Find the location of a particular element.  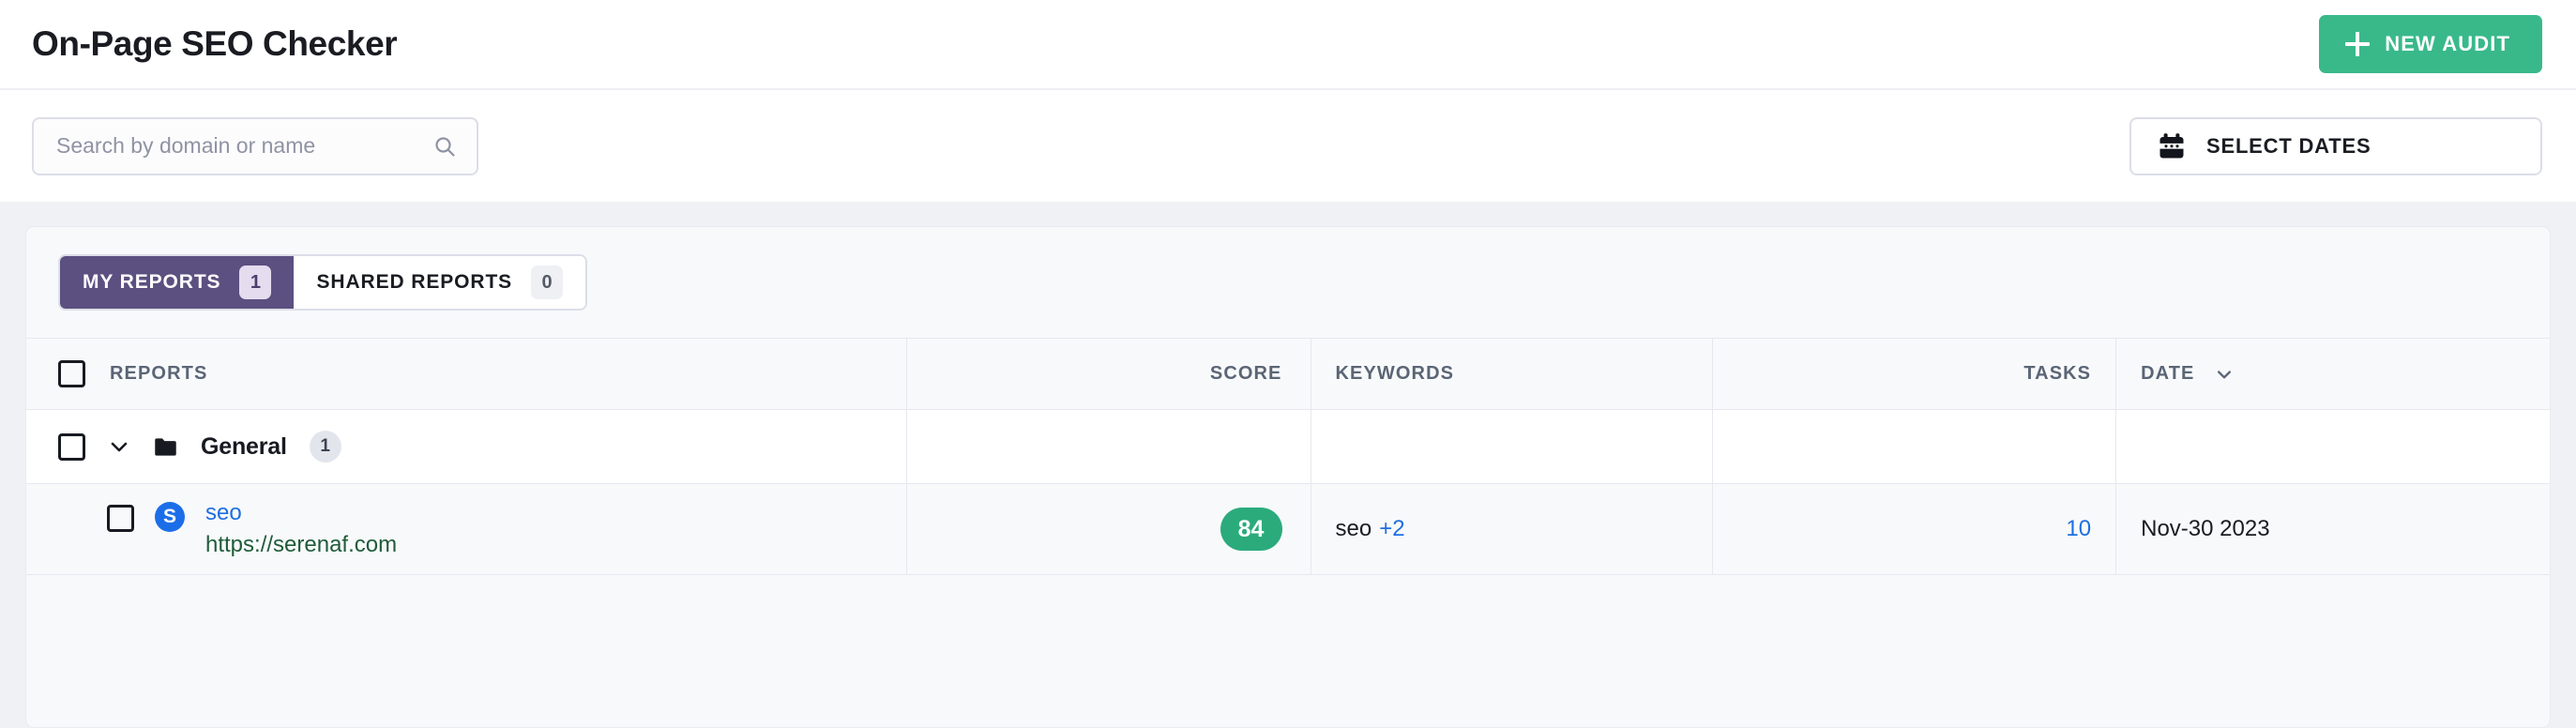

tab-shared-reports: SHARED REPORTS 0 is located at coordinates (440, 282).